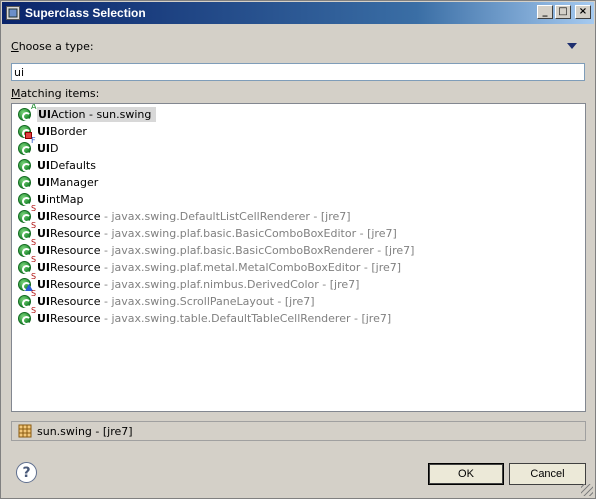 The width and height of the screenshot is (599, 499). I want to click on item-label: UID, so click(48, 148).